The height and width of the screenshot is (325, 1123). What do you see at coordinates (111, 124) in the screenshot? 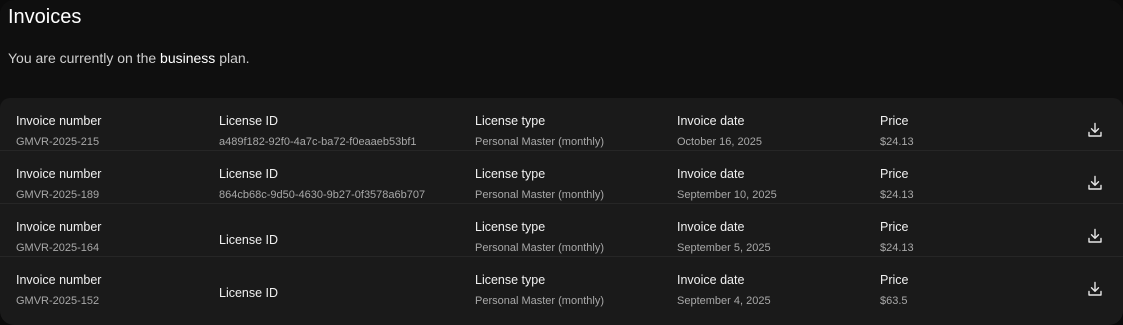
I see `invoice-number-cell: Invoice number GMVR-2025-215` at bounding box center [111, 124].